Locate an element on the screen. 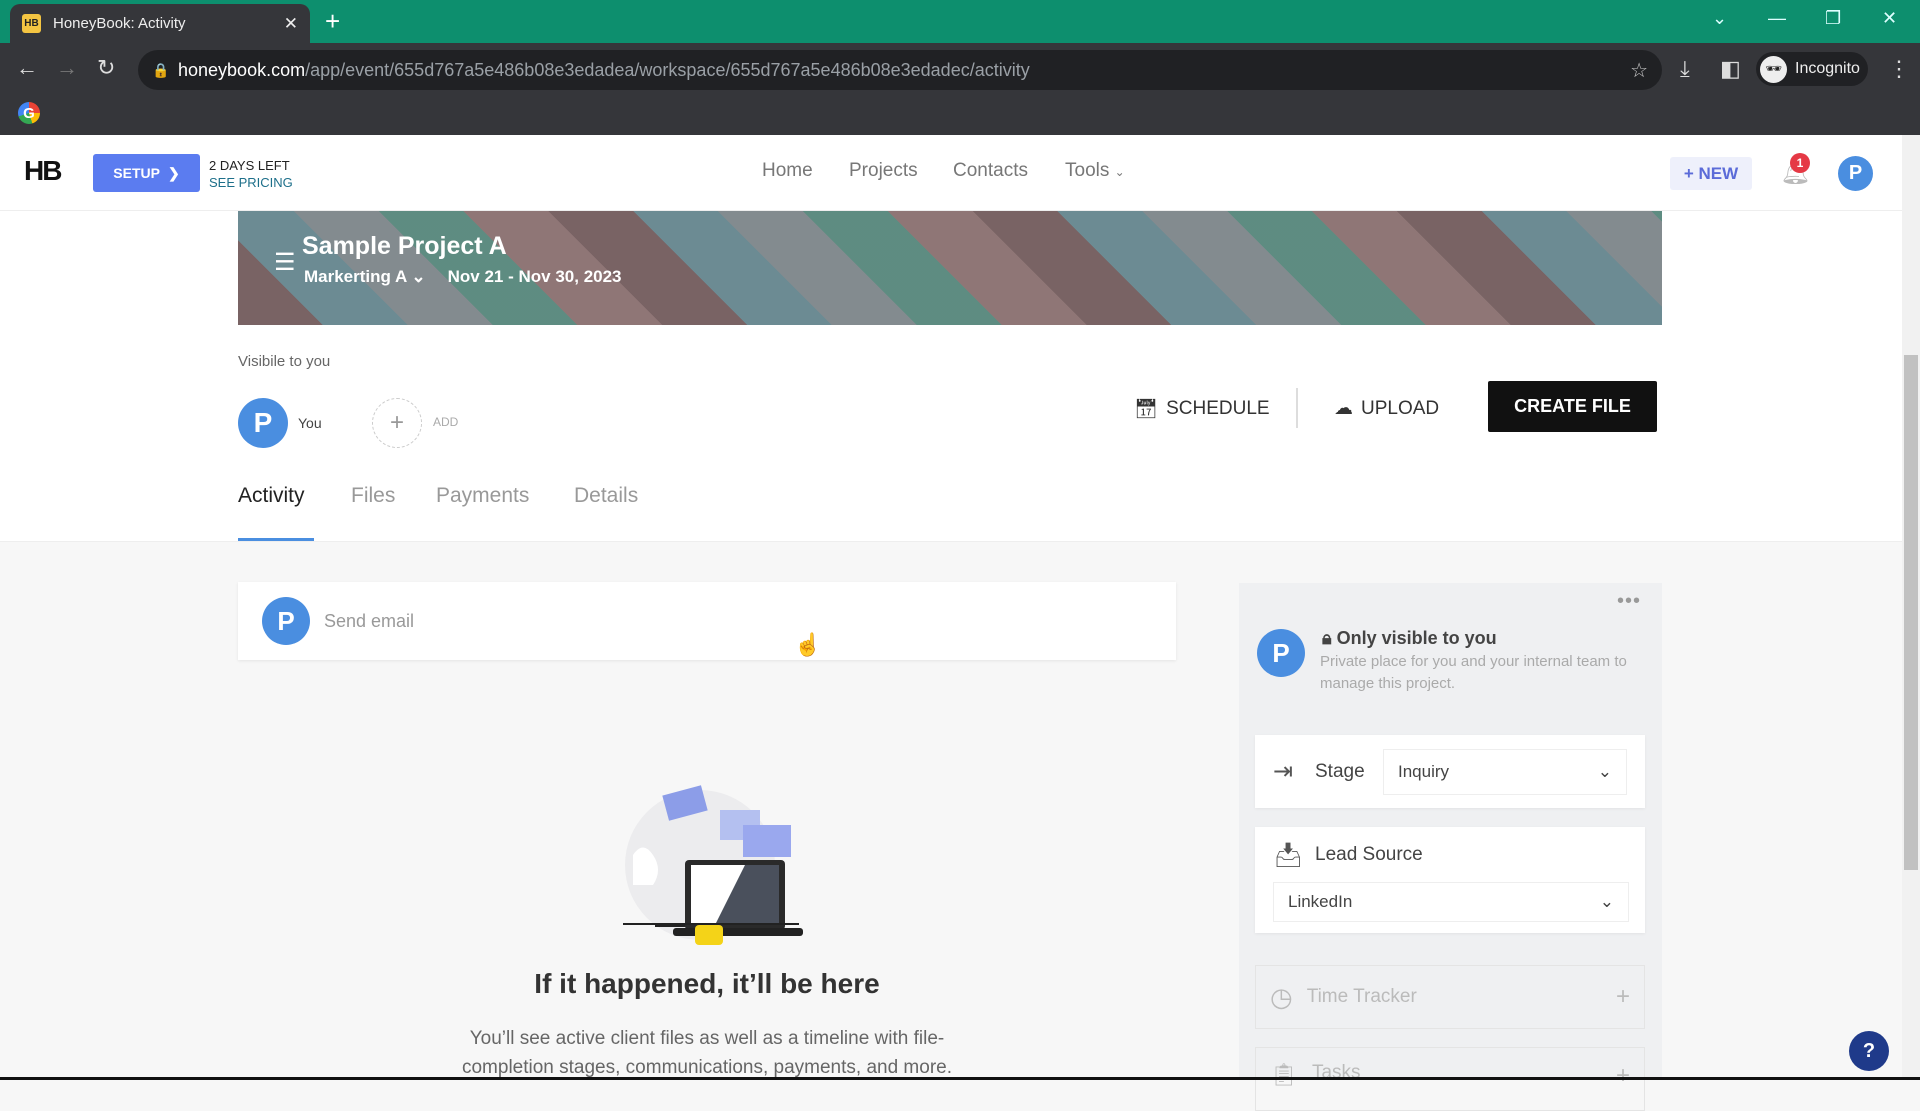 The width and height of the screenshot is (1920, 1111). project-subtitle: Markerting A ⌄ Nov 21 - Nov 30, 2023 is located at coordinates (463, 277).